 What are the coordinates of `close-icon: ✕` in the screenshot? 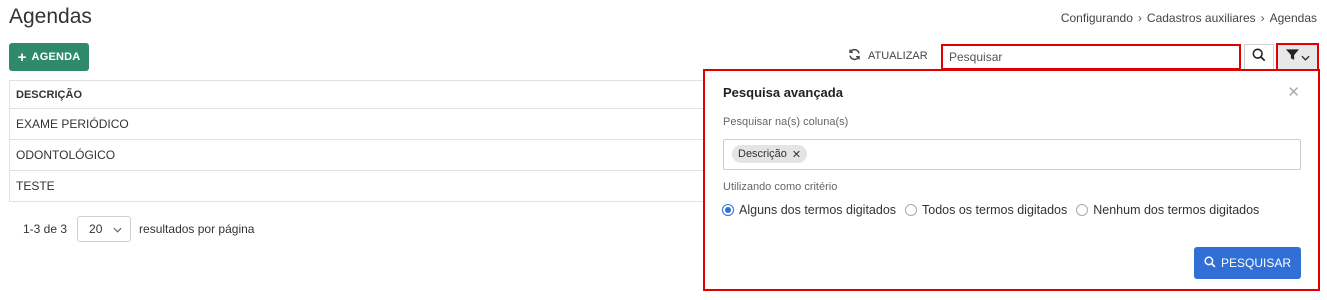 It's located at (1293, 92).